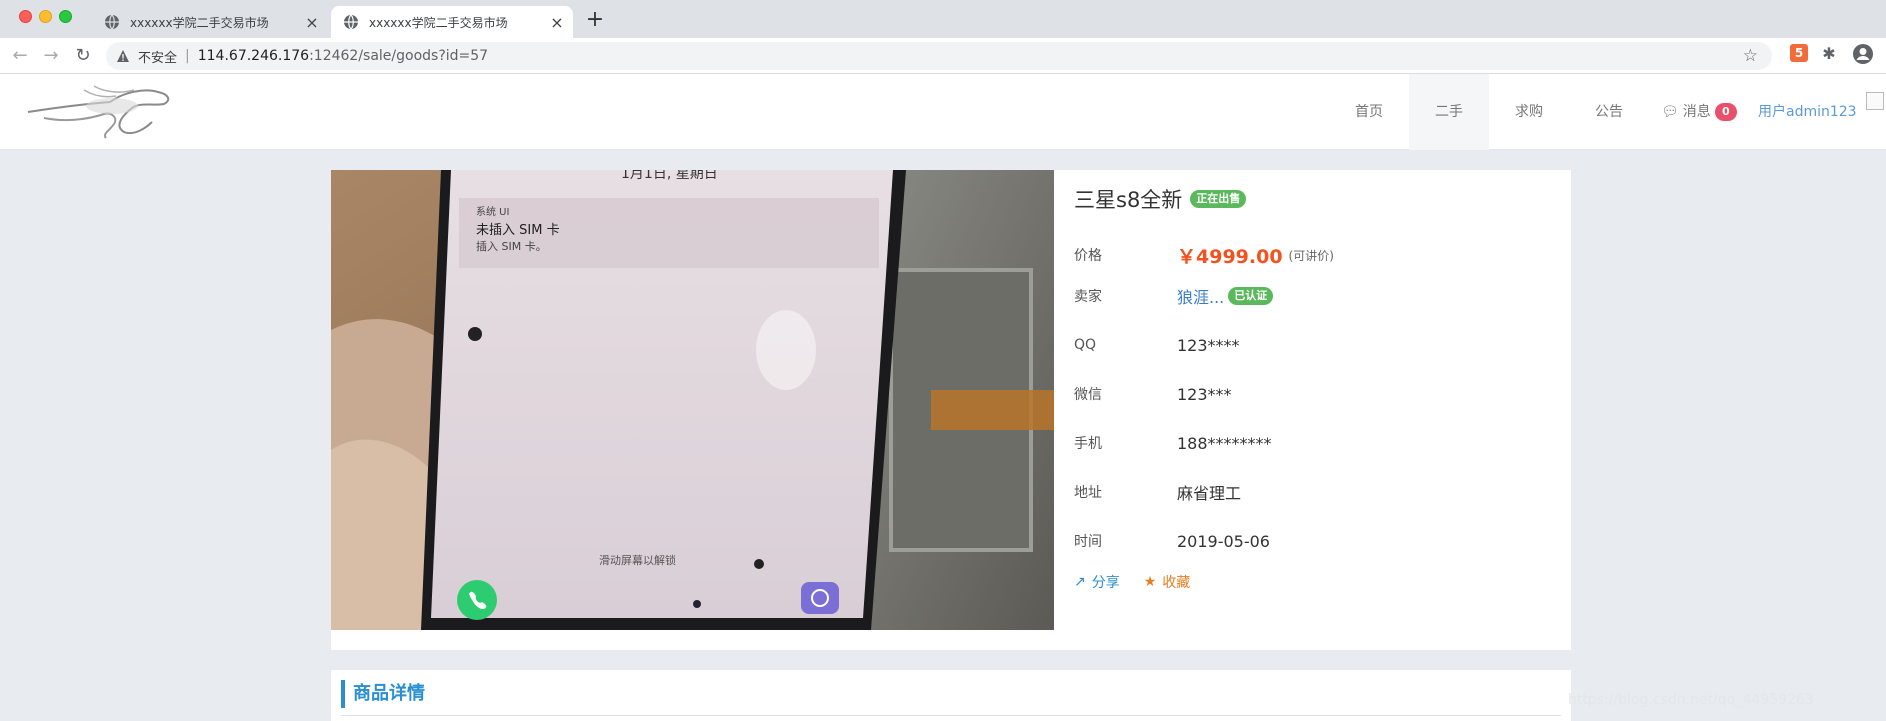  Describe the element at coordinates (253, 56) in the screenshot. I see `url-host: 114.67.246.176` at that location.